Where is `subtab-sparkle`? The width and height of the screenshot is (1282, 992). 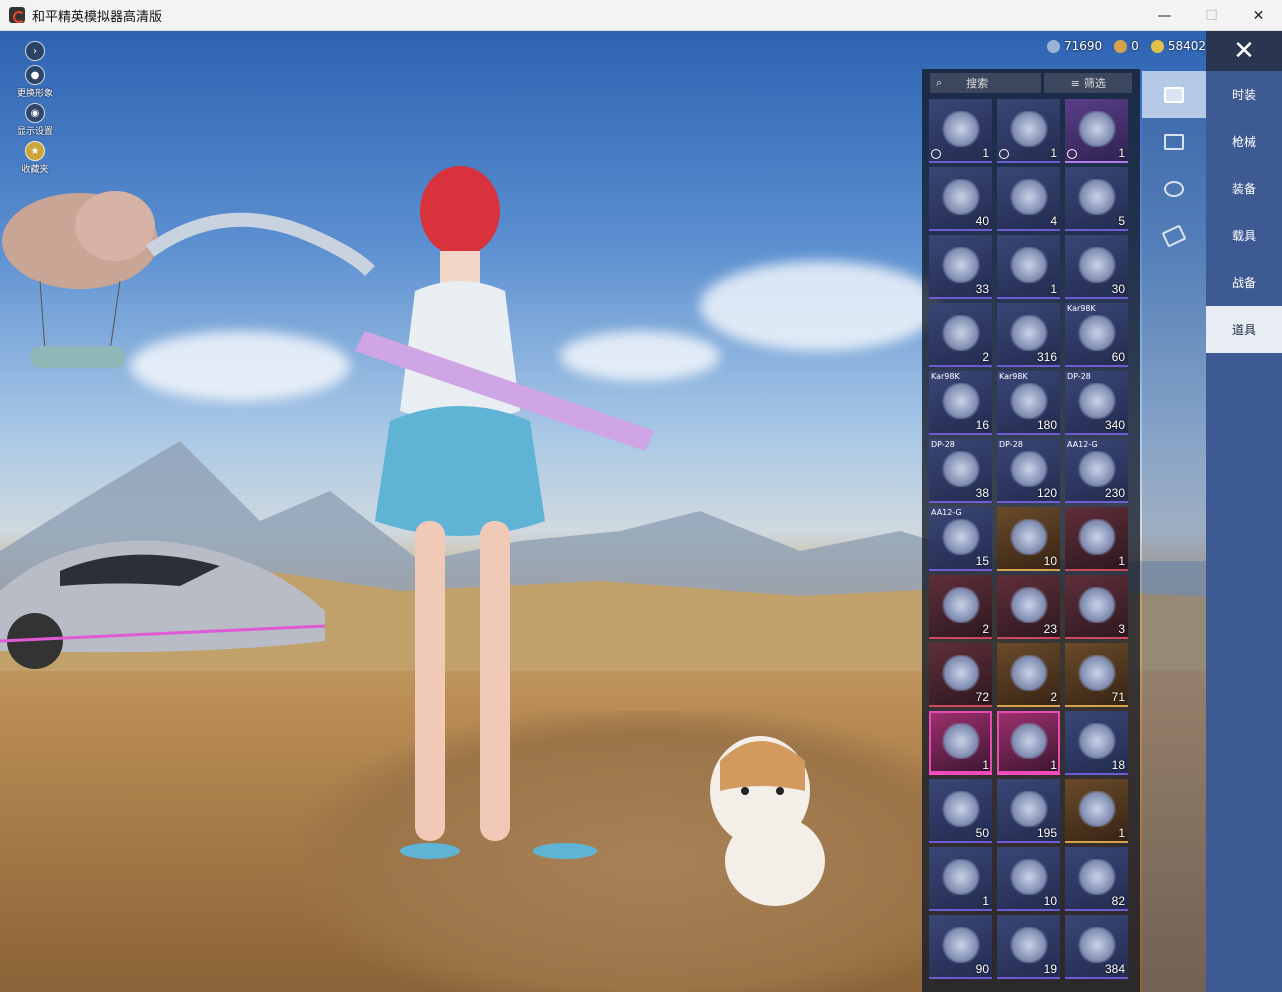 subtab-sparkle is located at coordinates (1174, 188).